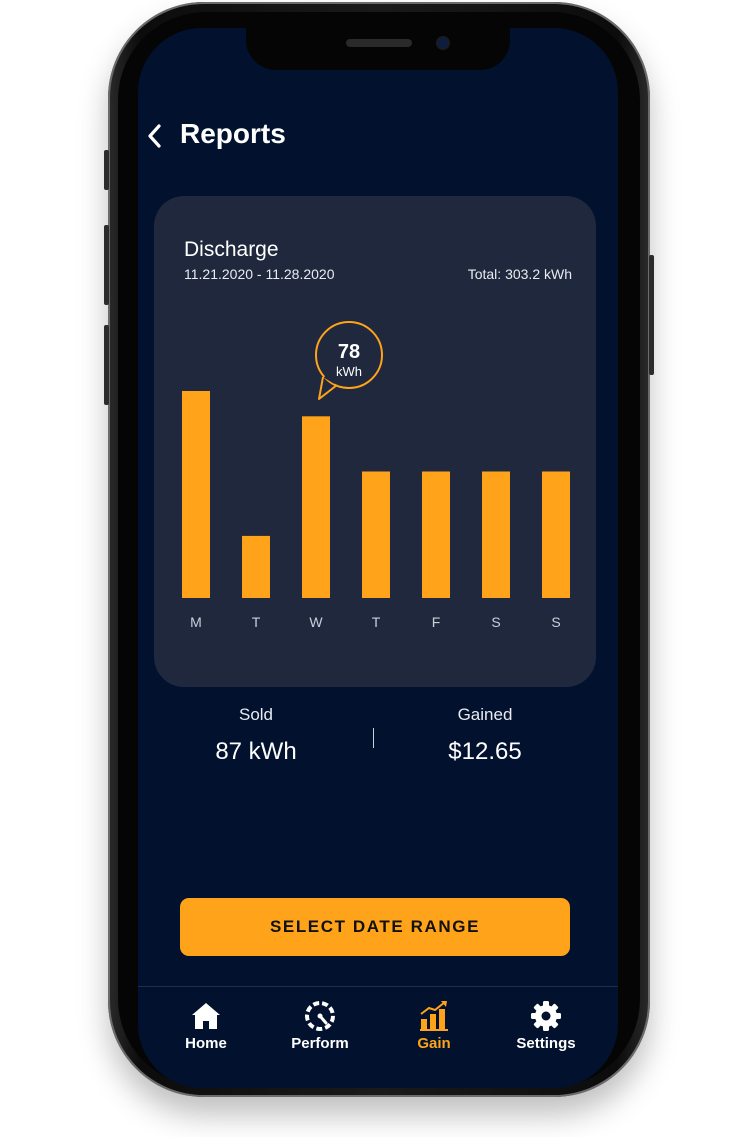 The width and height of the screenshot is (752, 1137). I want to click on gained-value: $12.65, so click(485, 751).